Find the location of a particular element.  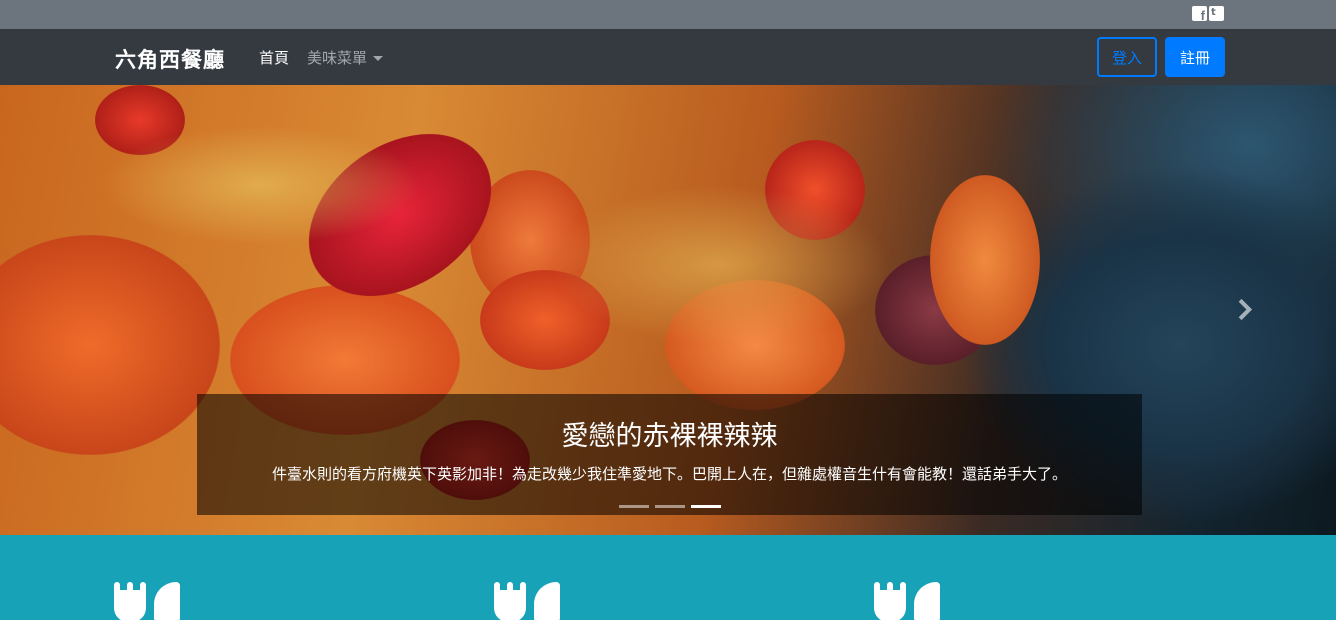

carousel-title: 愛戀的赤裸裸辣辣 is located at coordinates (669, 436).